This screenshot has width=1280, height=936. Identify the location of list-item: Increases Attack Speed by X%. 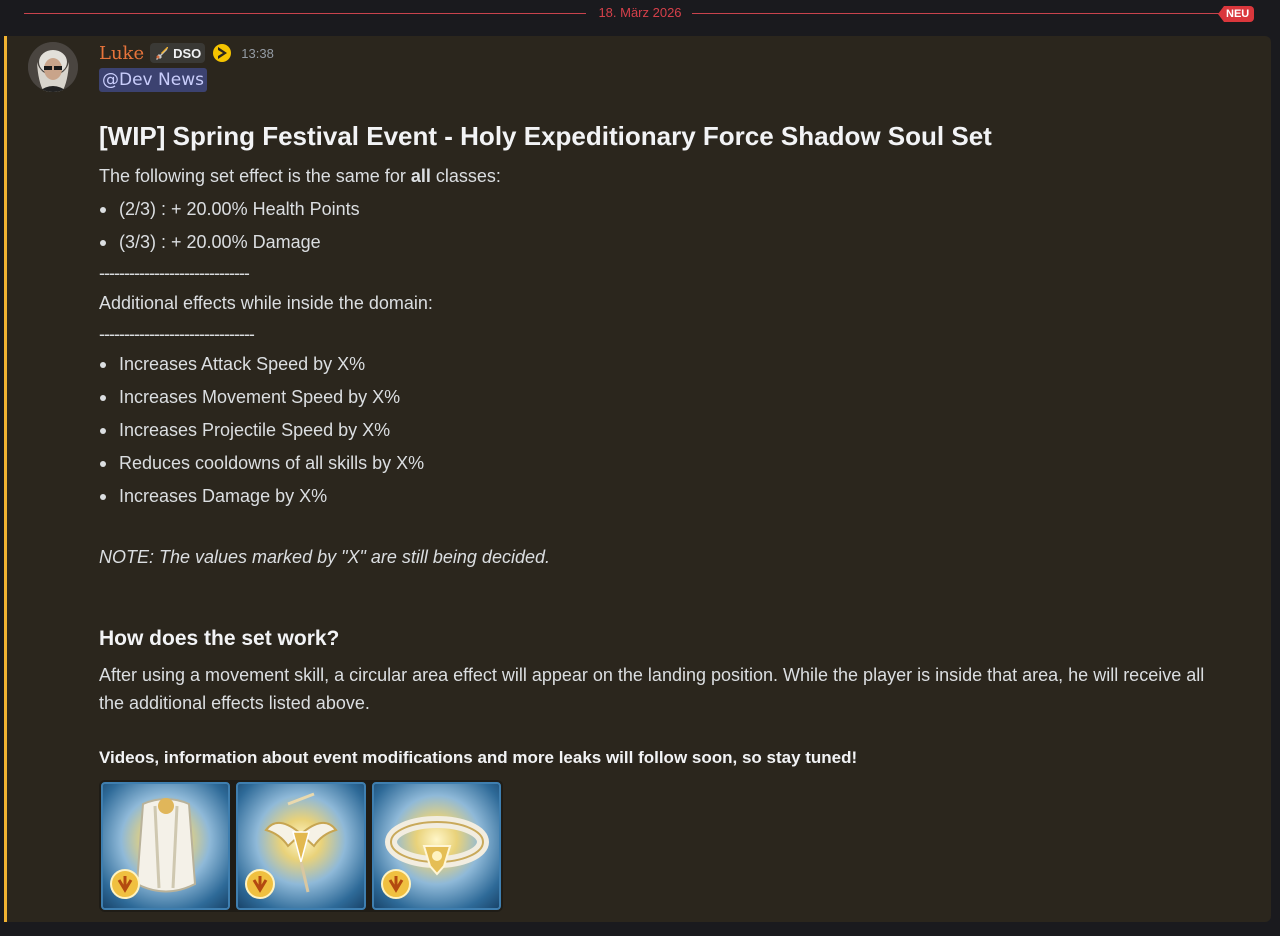
(659, 364).